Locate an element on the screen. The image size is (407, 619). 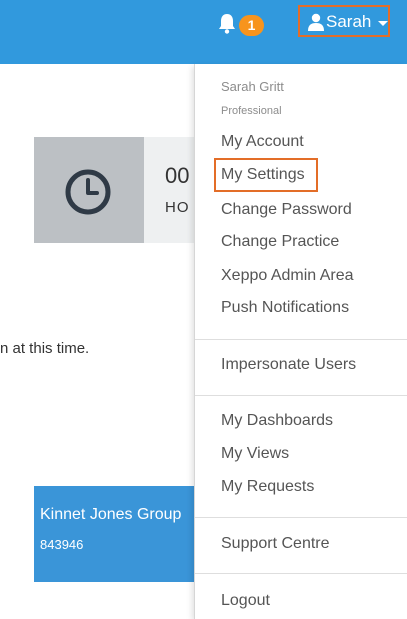
menu-item-my-dashboards: My Dashboards is located at coordinates (277, 421).